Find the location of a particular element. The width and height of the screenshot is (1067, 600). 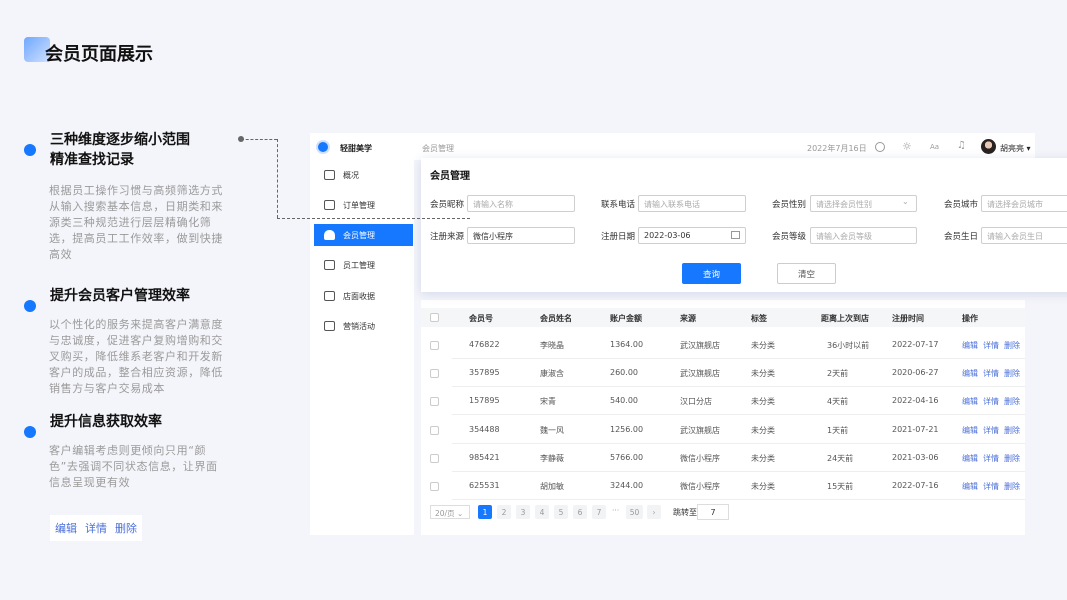

page-button: 6 is located at coordinates (580, 512).